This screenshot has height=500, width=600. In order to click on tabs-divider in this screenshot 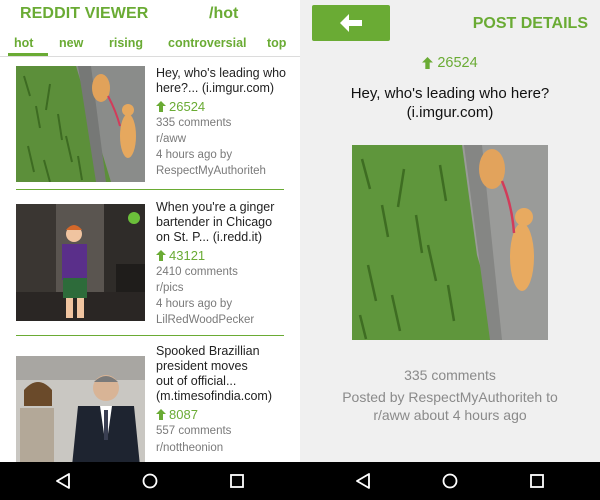, I will do `click(150, 56)`.